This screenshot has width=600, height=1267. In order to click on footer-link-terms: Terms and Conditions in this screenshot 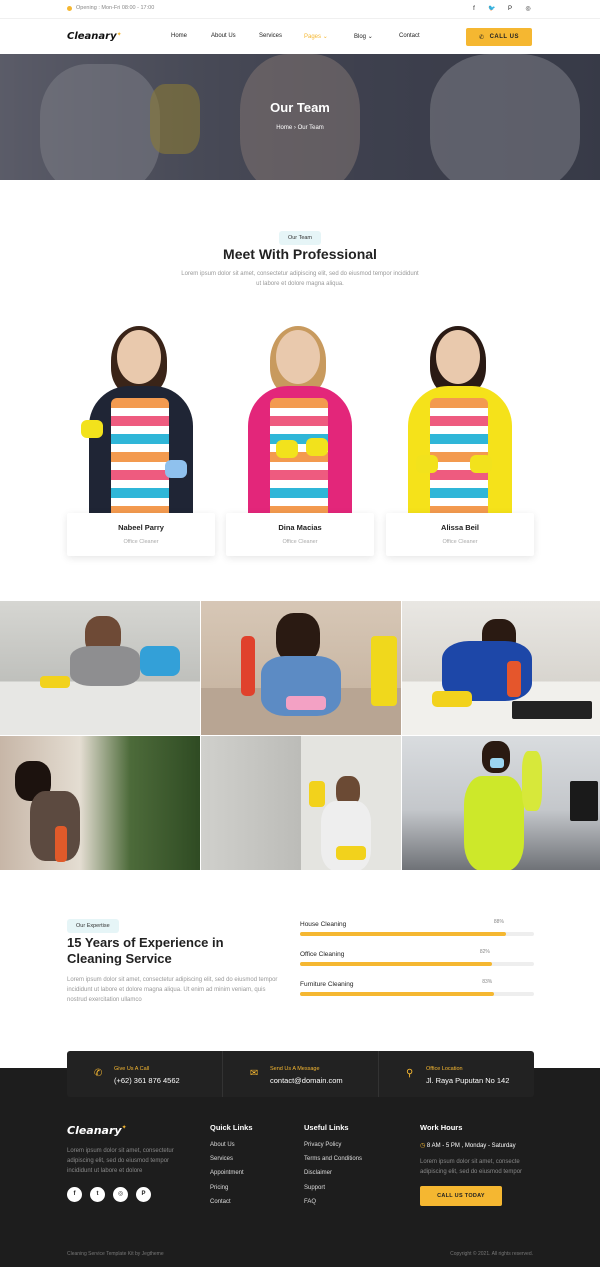, I will do `click(333, 1159)`.